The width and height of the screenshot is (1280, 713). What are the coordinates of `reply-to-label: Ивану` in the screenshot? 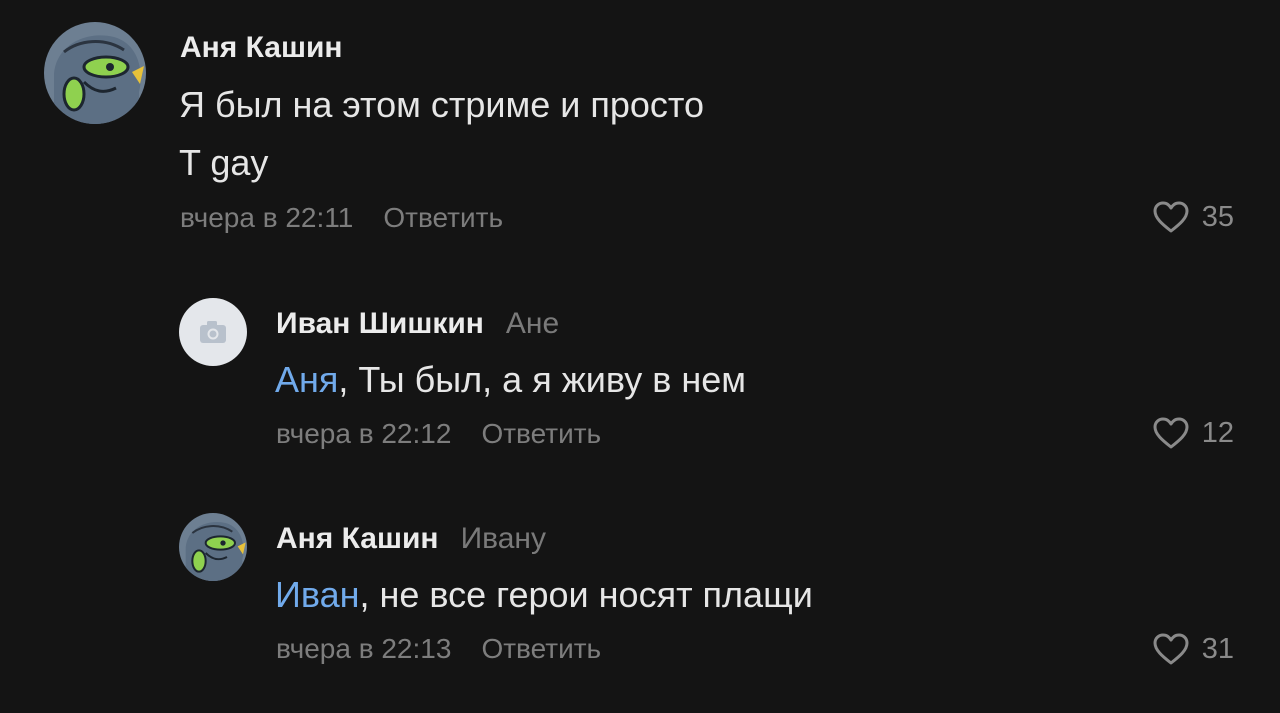 It's located at (503, 538).